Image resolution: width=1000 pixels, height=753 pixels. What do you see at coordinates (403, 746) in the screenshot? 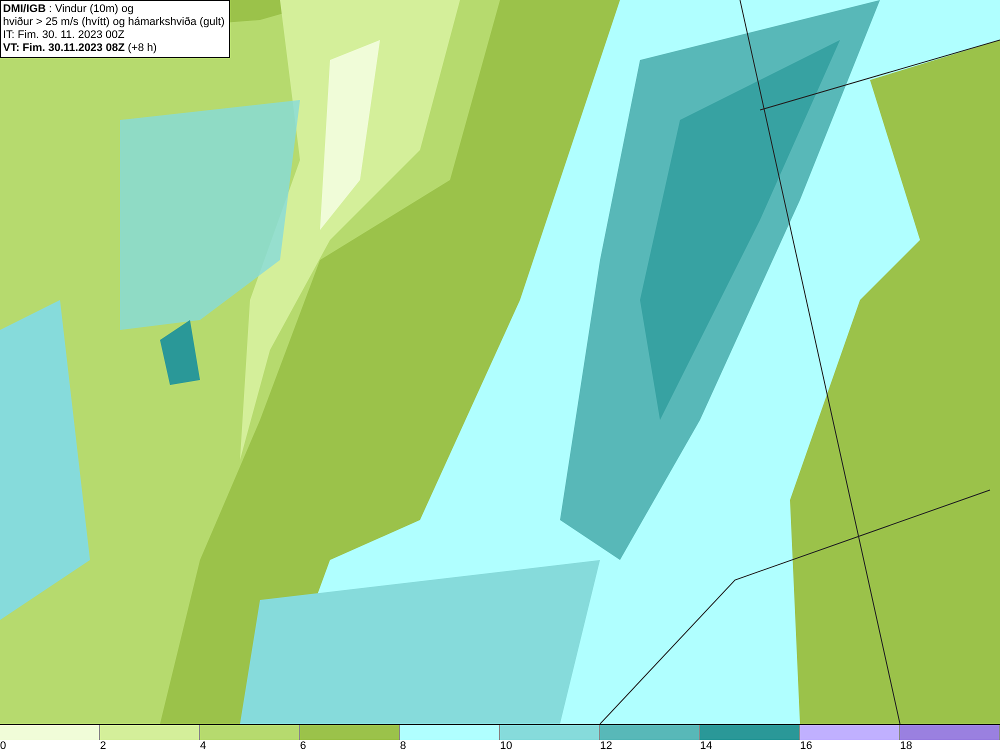
I see `scale-label: 8` at bounding box center [403, 746].